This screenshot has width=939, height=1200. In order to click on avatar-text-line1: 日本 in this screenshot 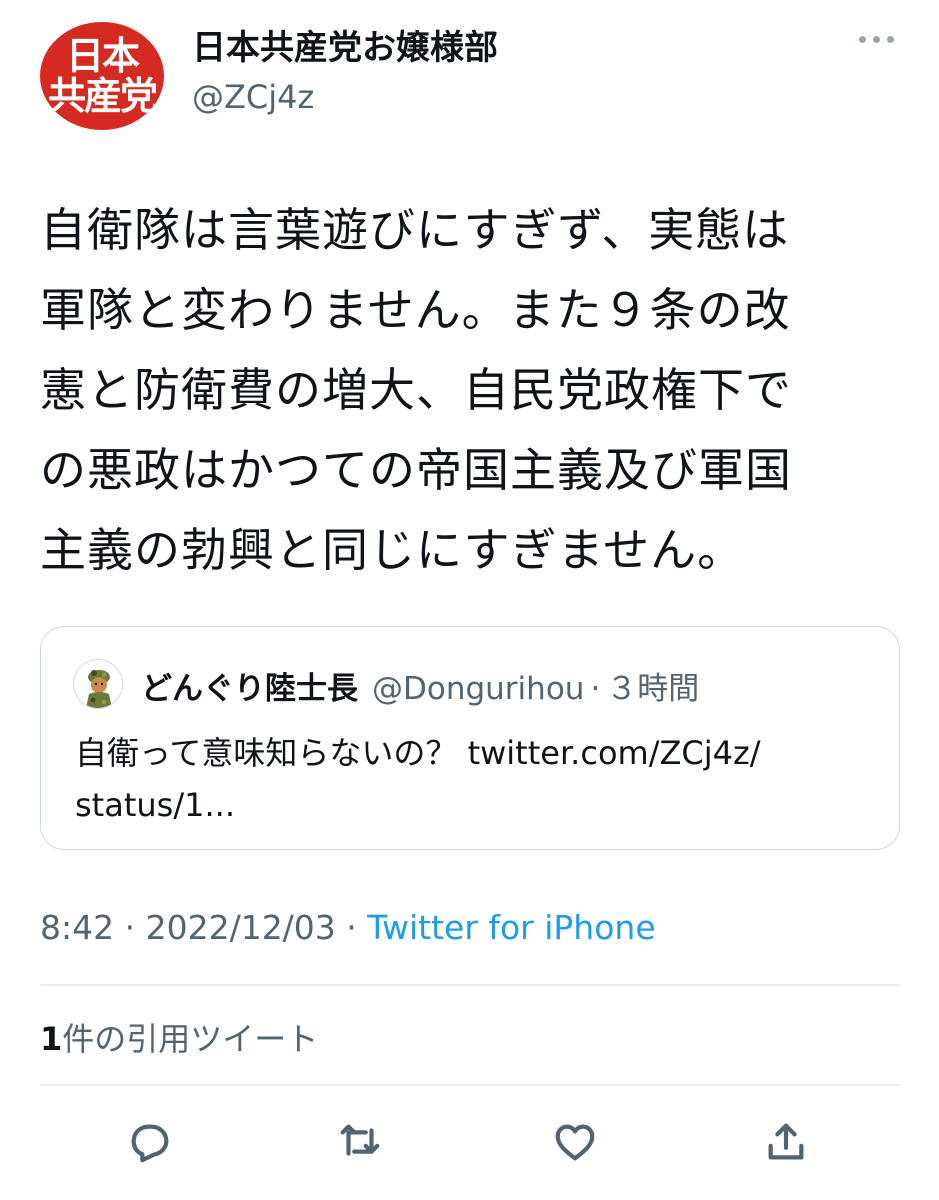, I will do `click(102, 56)`.